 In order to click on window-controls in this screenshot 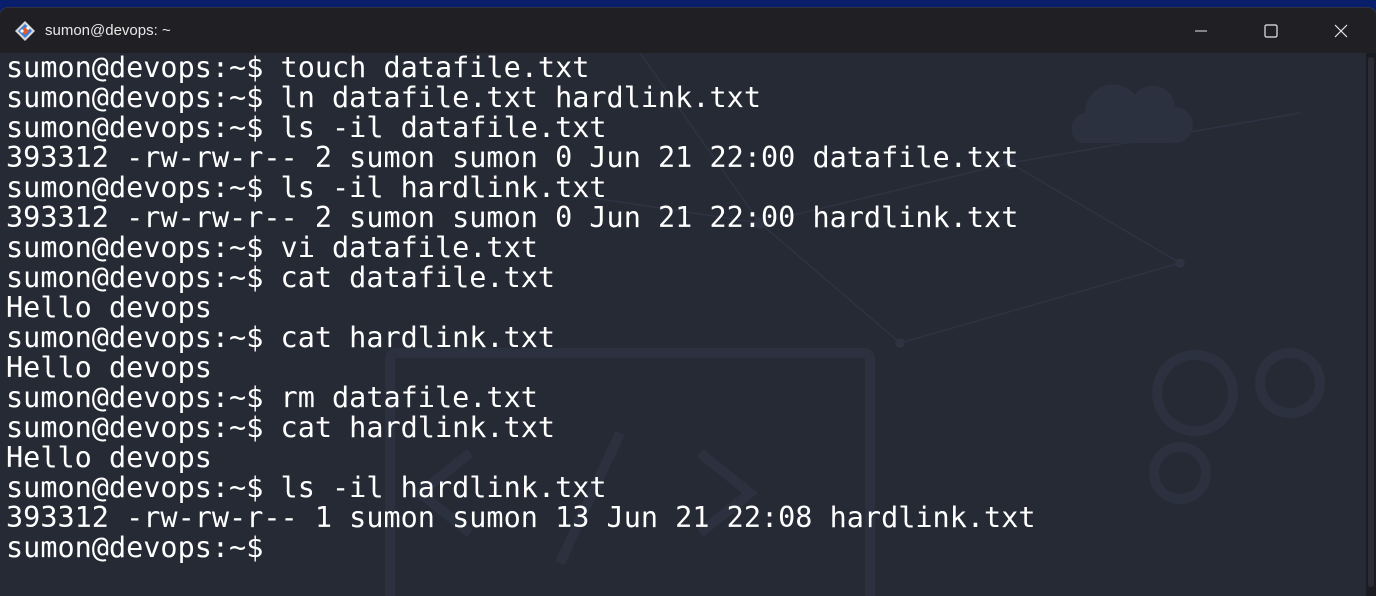, I will do `click(1271, 30)`.